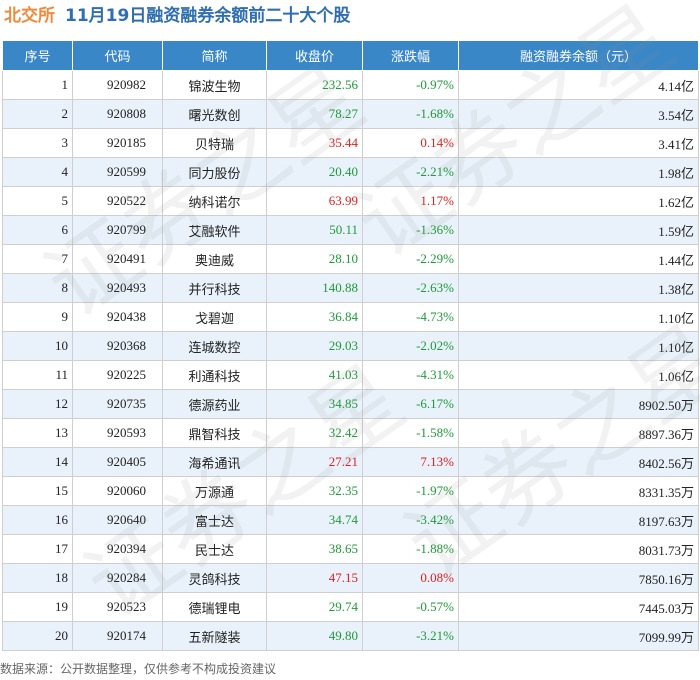 Image resolution: width=700 pixels, height=680 pixels. What do you see at coordinates (410, 85) in the screenshot?
I see `change-percent: -0.97%` at bounding box center [410, 85].